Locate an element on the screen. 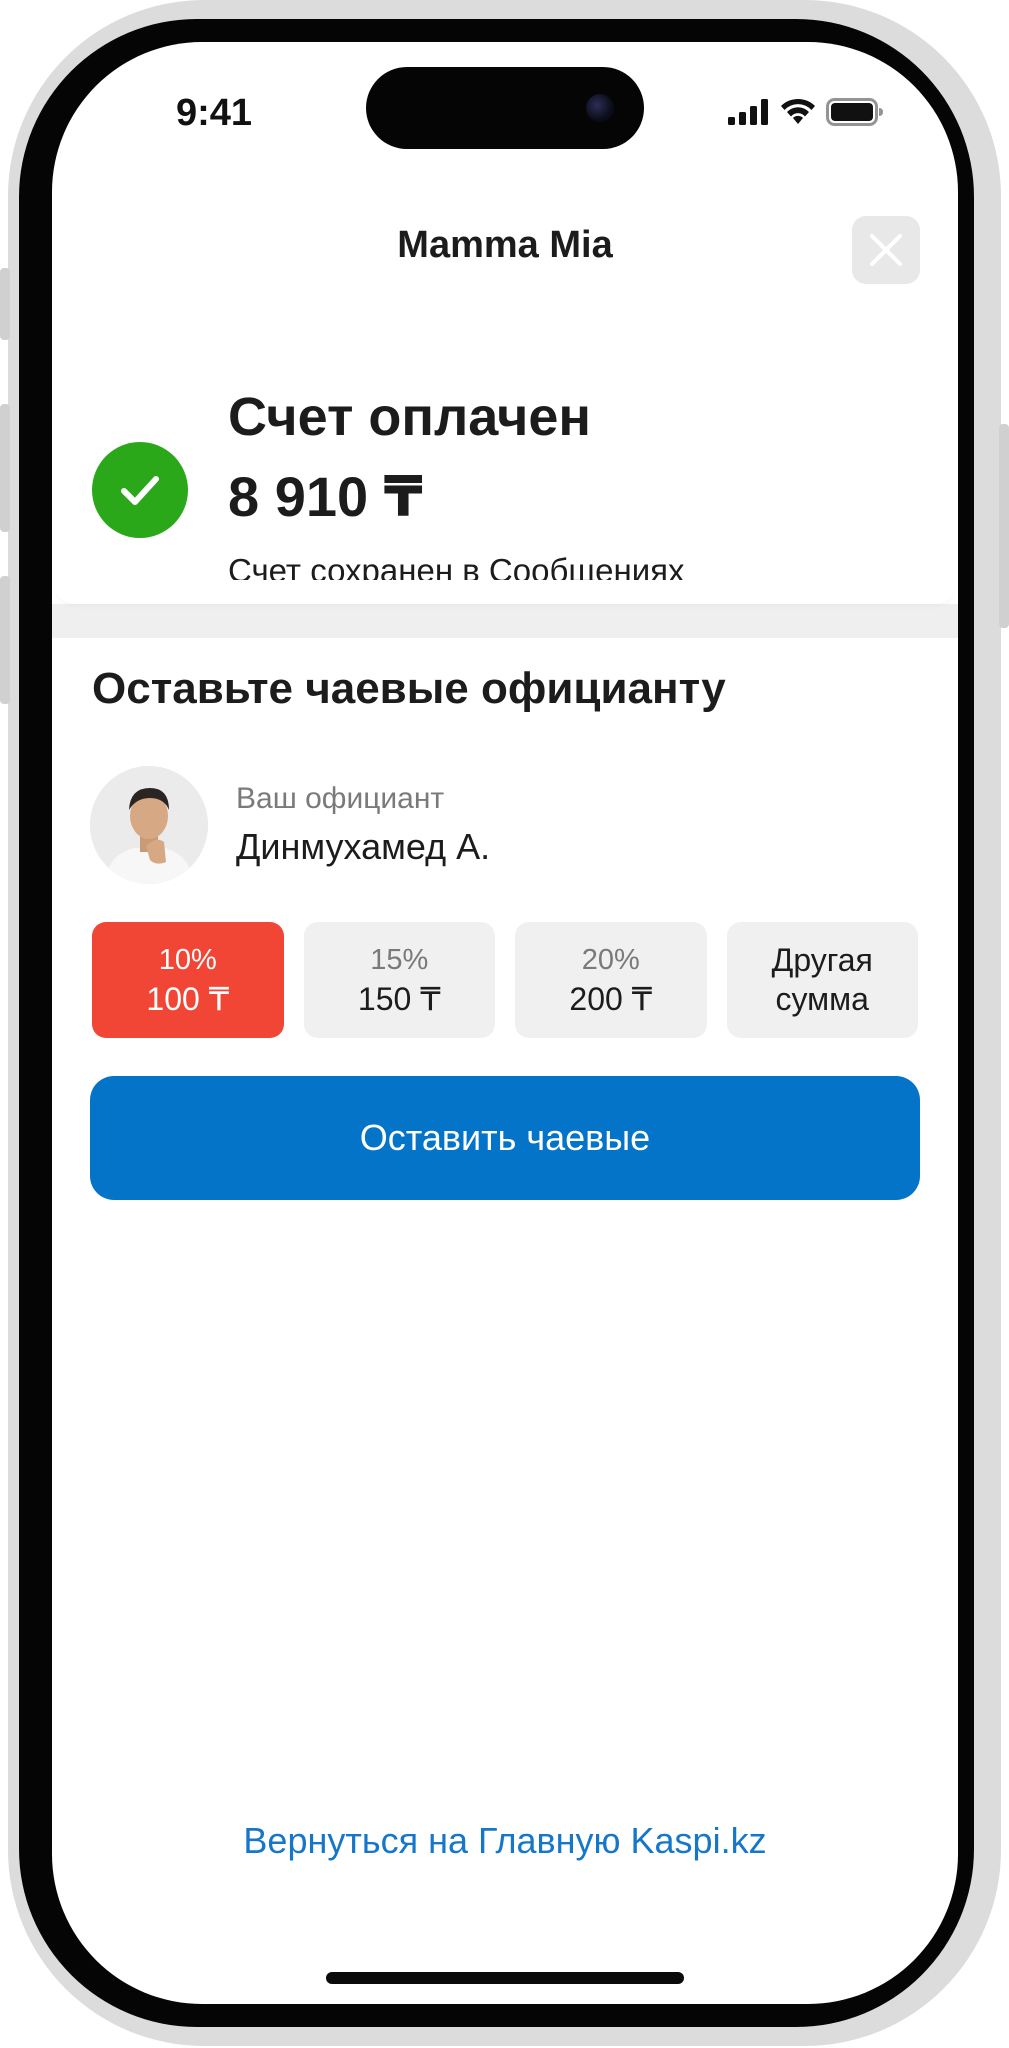  close-button is located at coordinates (886, 250).